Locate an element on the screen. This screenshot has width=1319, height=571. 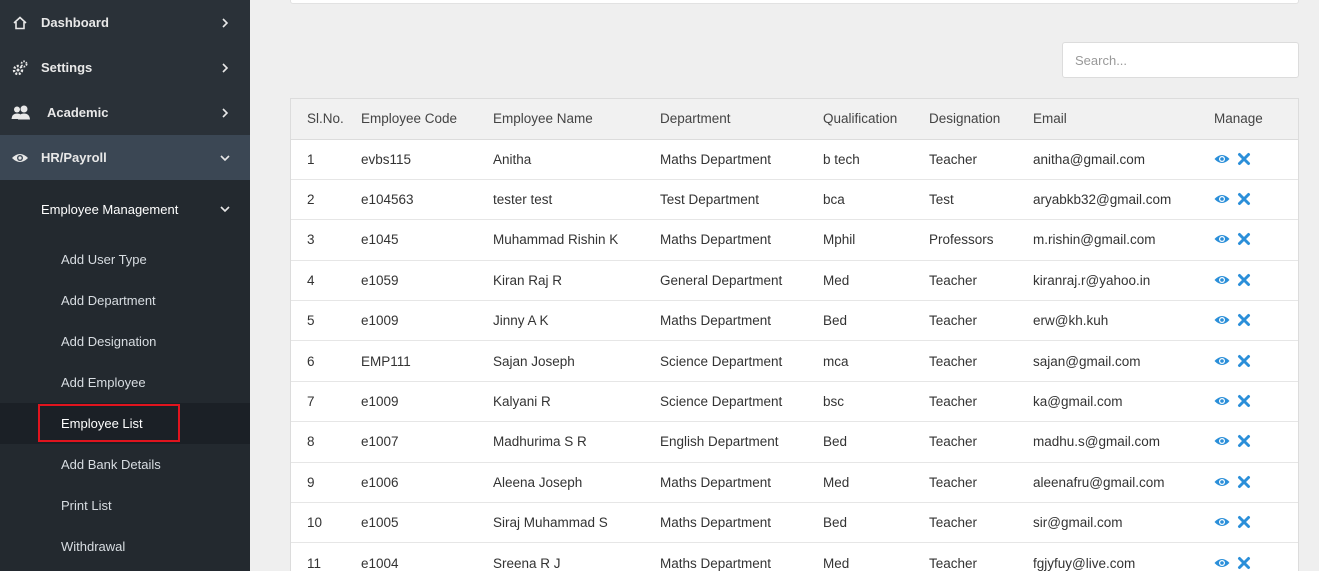
nav-hr-payroll: HR/Payroll is located at coordinates (125, 157).